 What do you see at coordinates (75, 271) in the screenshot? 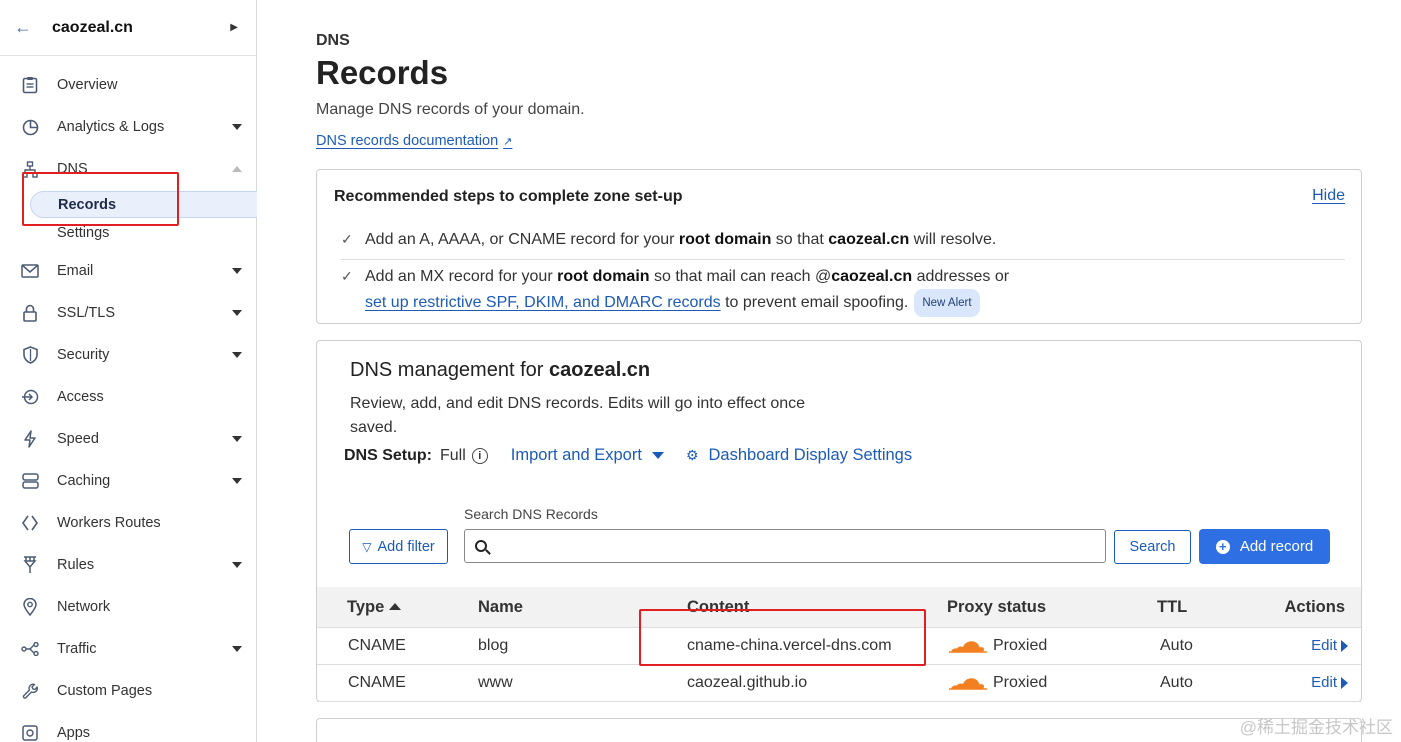
I see `sidebar-item-label: Email` at bounding box center [75, 271].